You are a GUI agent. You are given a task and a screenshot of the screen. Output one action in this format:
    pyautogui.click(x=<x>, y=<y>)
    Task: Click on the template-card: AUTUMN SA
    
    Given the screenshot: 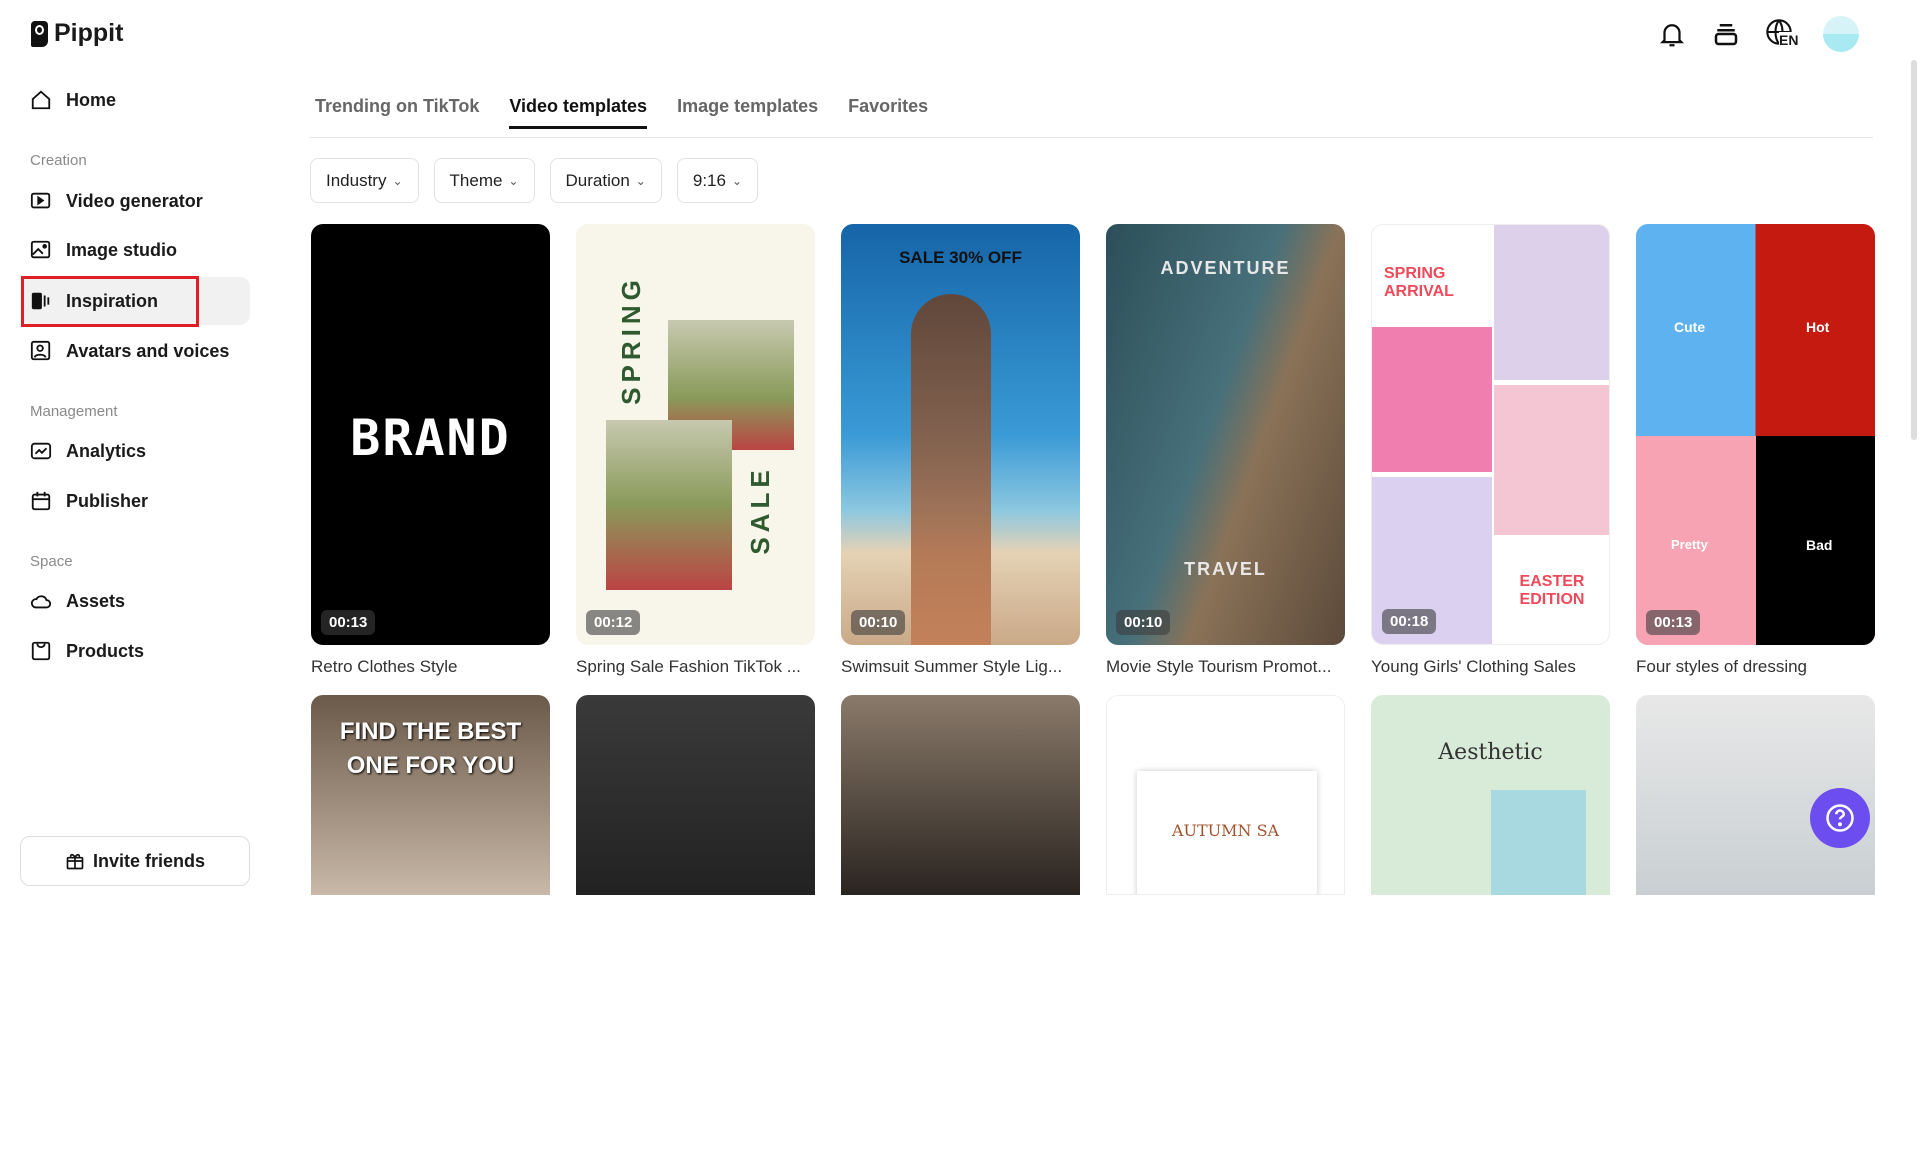 What is the action you would take?
    pyautogui.click(x=1225, y=930)
    